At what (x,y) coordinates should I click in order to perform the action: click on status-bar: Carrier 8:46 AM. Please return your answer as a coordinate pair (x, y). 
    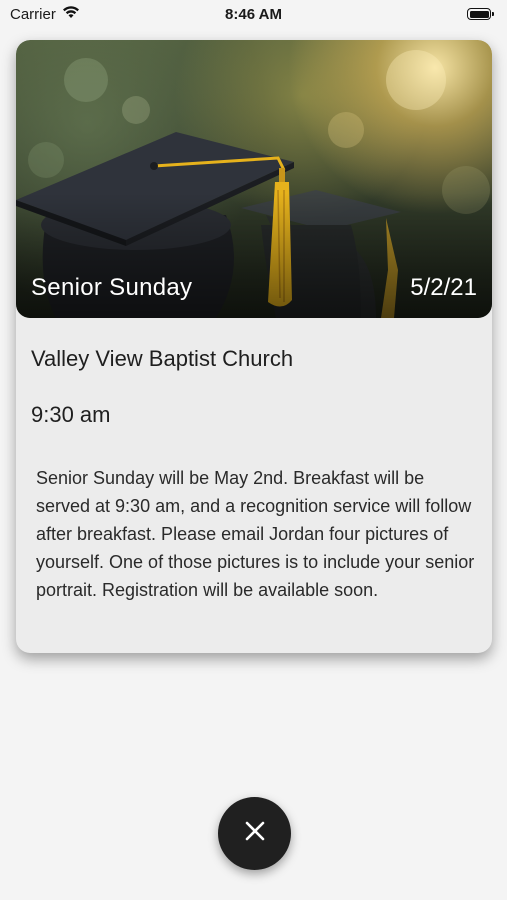
    Looking at the image, I should click on (253, 14).